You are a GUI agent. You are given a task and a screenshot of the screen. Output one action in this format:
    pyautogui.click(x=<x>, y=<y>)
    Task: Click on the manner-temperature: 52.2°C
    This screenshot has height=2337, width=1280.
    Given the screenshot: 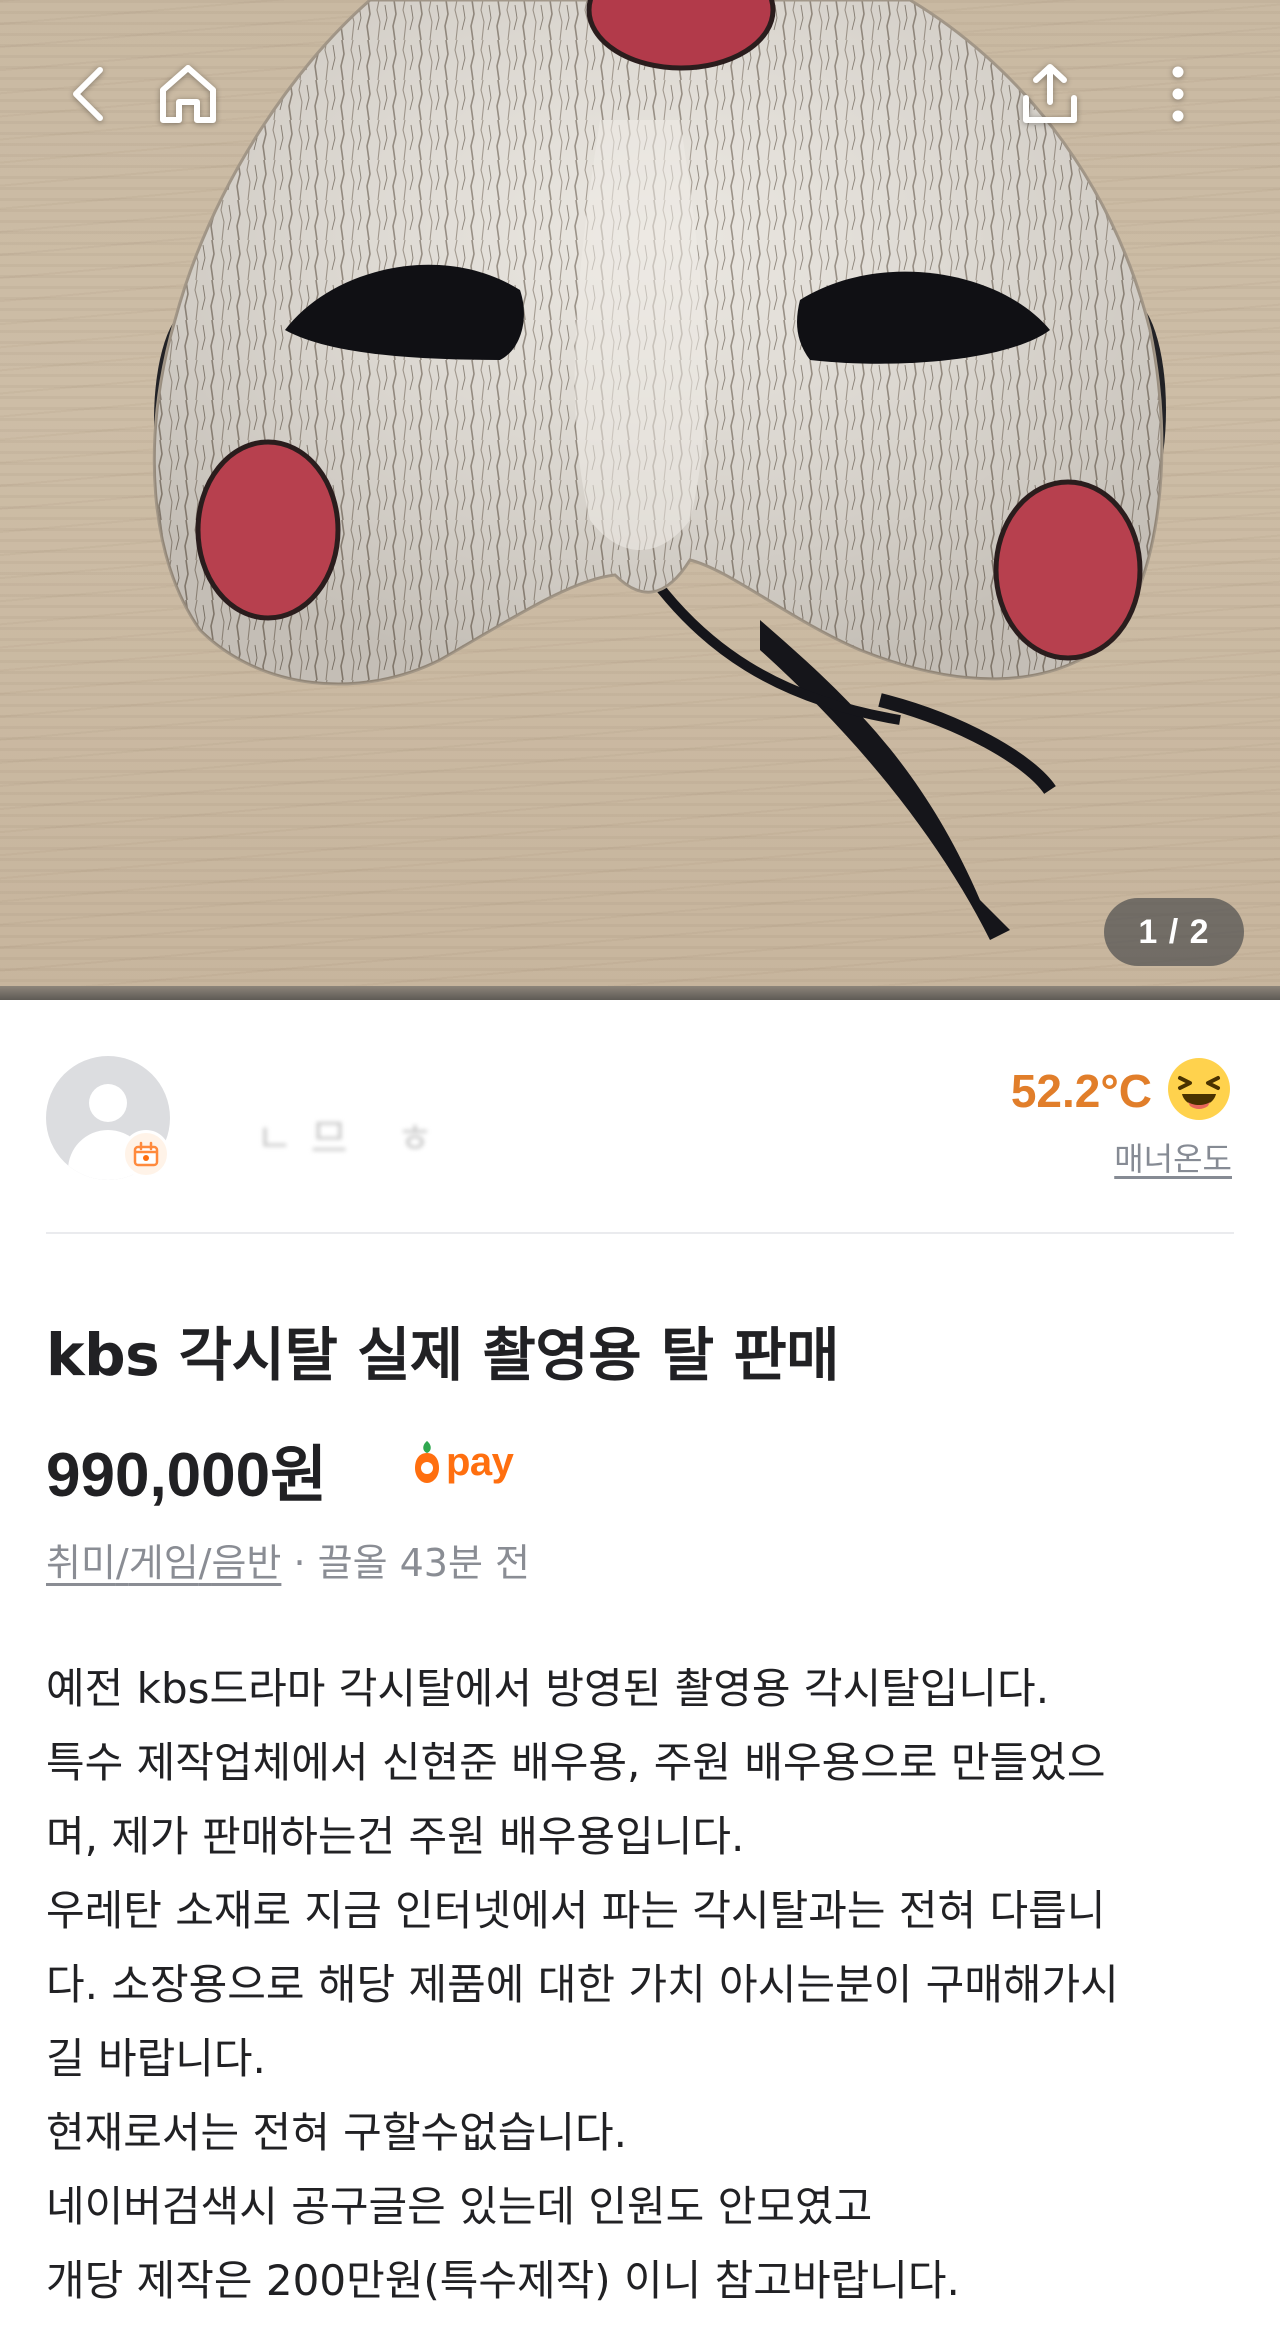 What is the action you would take?
    pyautogui.click(x=1081, y=1091)
    